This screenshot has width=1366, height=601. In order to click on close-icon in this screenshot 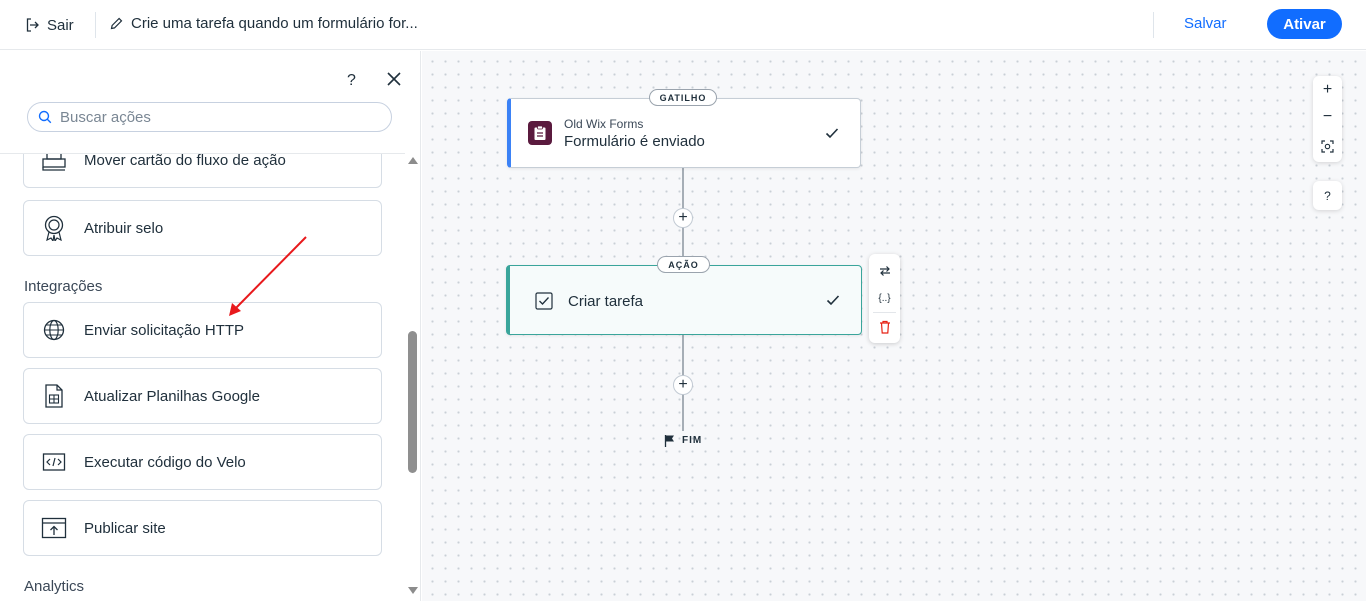, I will do `click(394, 79)`.